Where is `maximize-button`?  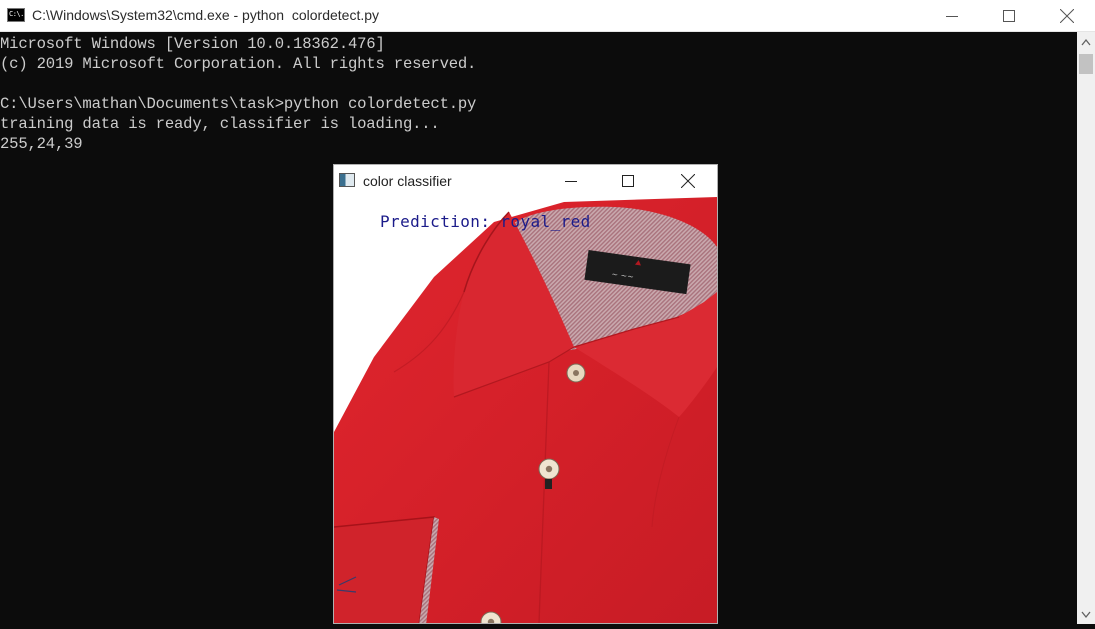 maximize-button is located at coordinates (1009, 16).